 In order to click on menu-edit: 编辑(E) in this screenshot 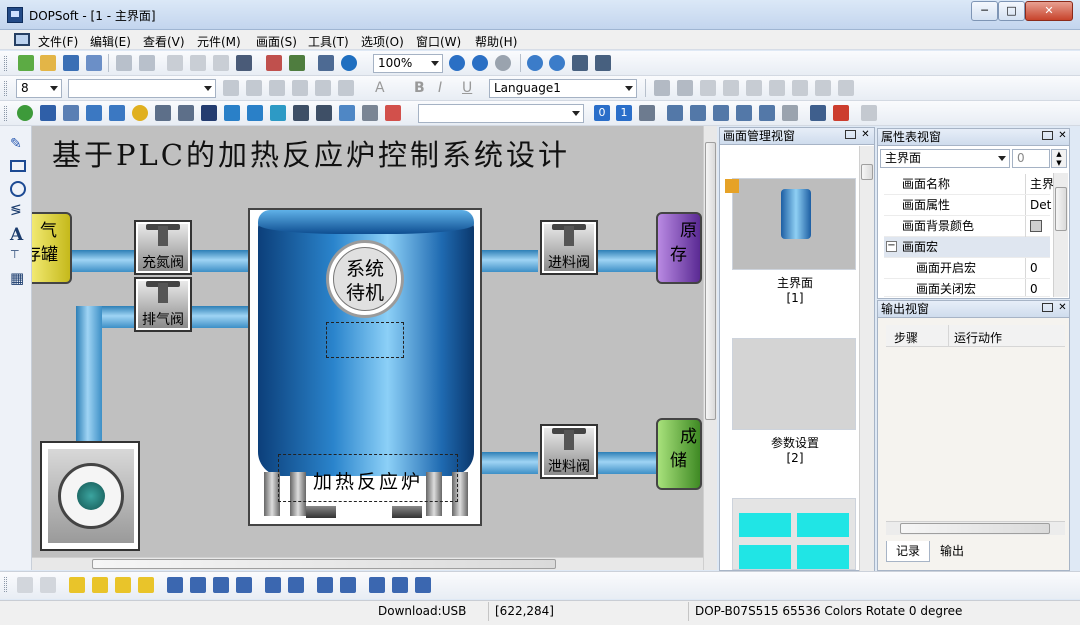, I will do `click(110, 41)`.